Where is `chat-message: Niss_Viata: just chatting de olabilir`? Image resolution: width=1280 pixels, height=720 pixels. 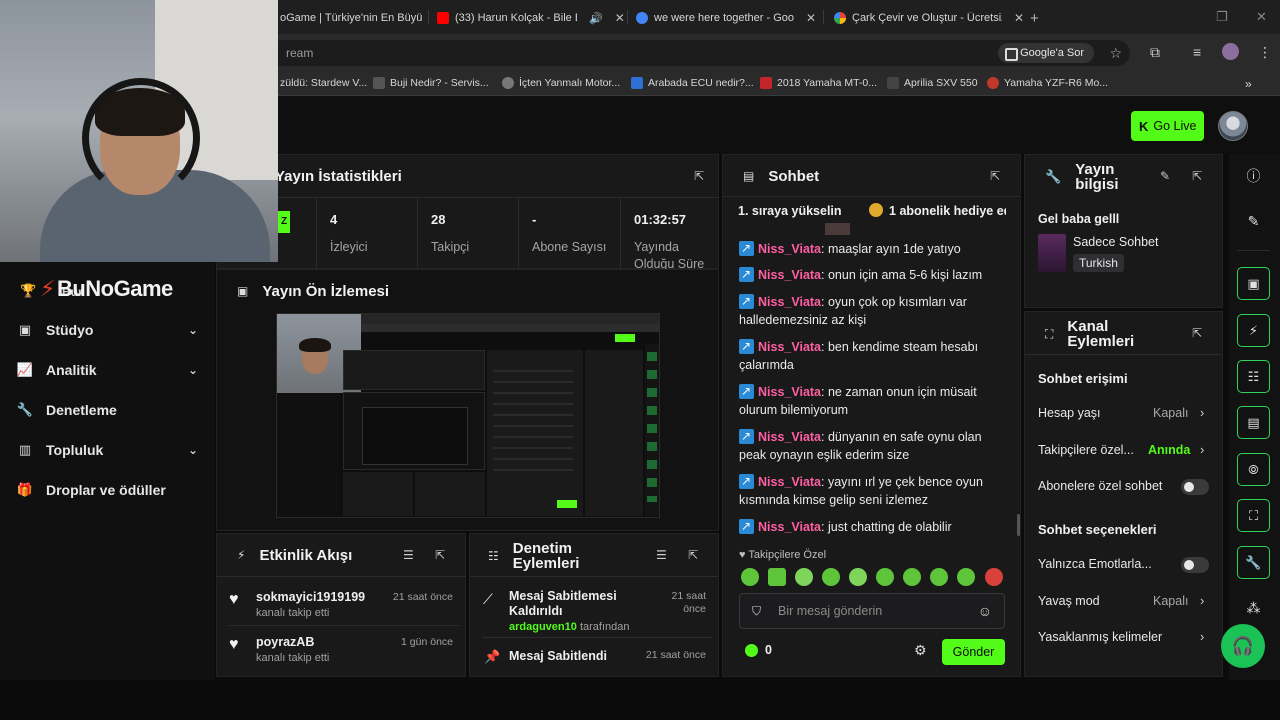
chat-message: Niss_Viata: just chatting de olabilir is located at coordinates (874, 526).